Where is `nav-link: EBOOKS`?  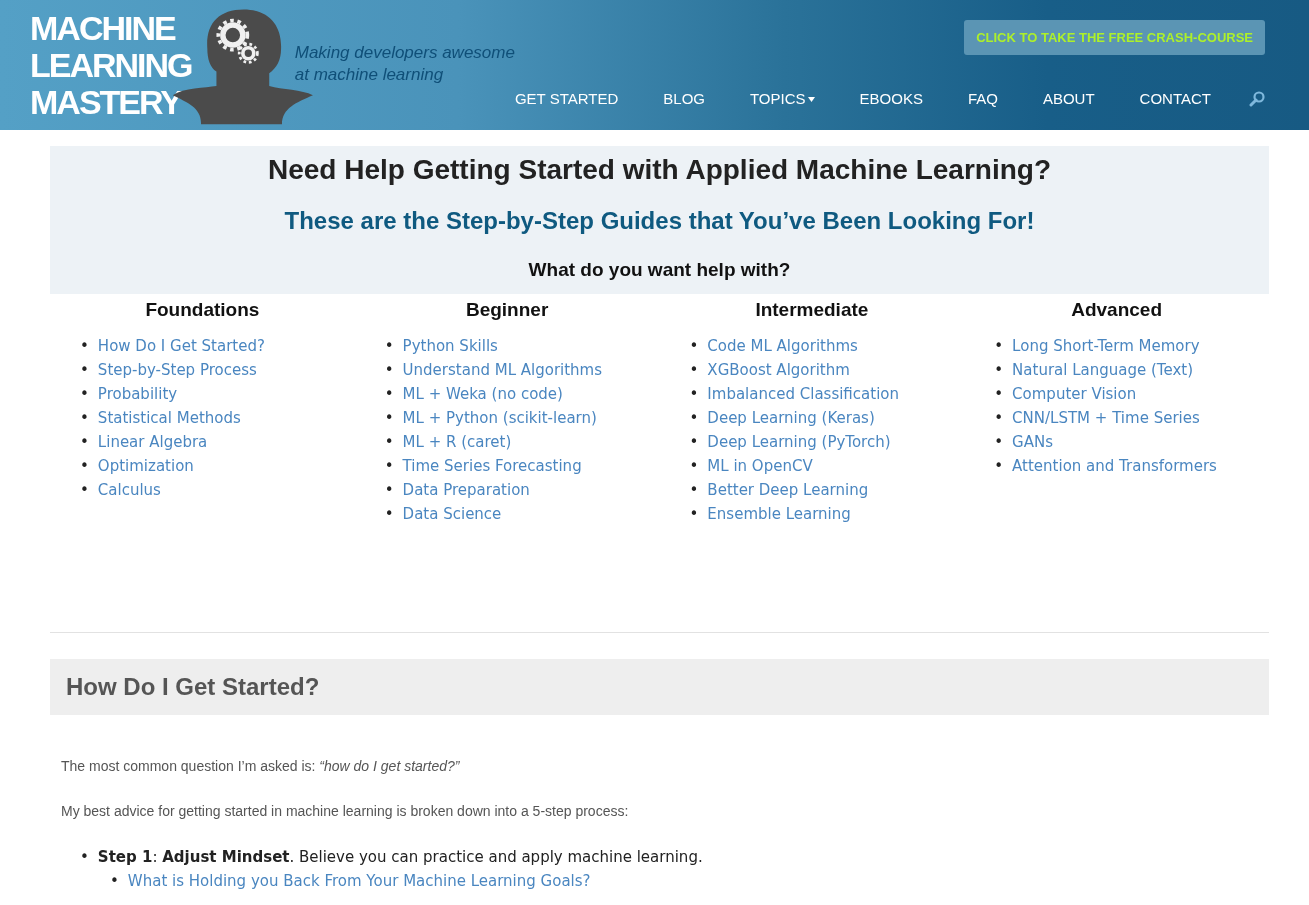 nav-link: EBOOKS is located at coordinates (891, 98).